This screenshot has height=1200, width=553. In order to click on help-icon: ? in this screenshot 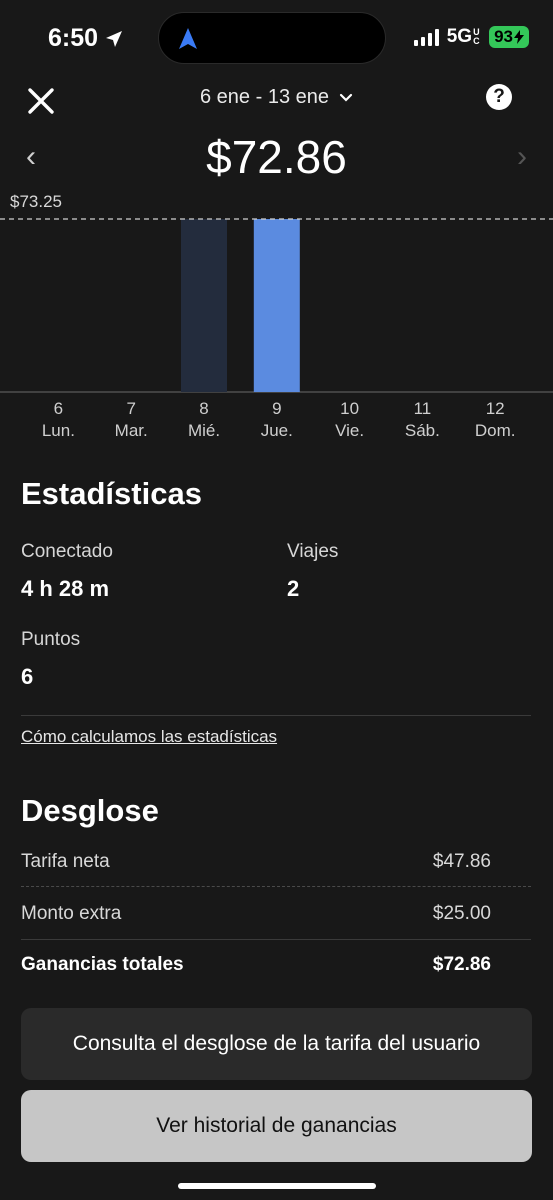, I will do `click(499, 97)`.